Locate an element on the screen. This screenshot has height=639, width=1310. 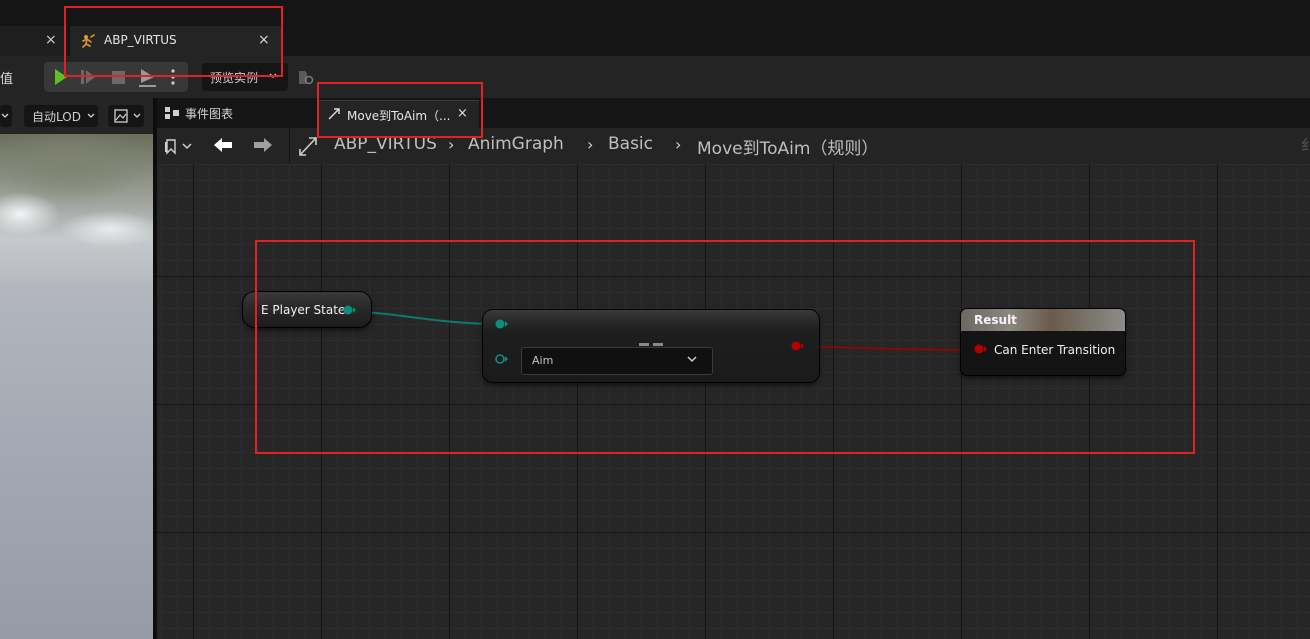
event-graph-icon is located at coordinates (172, 113).